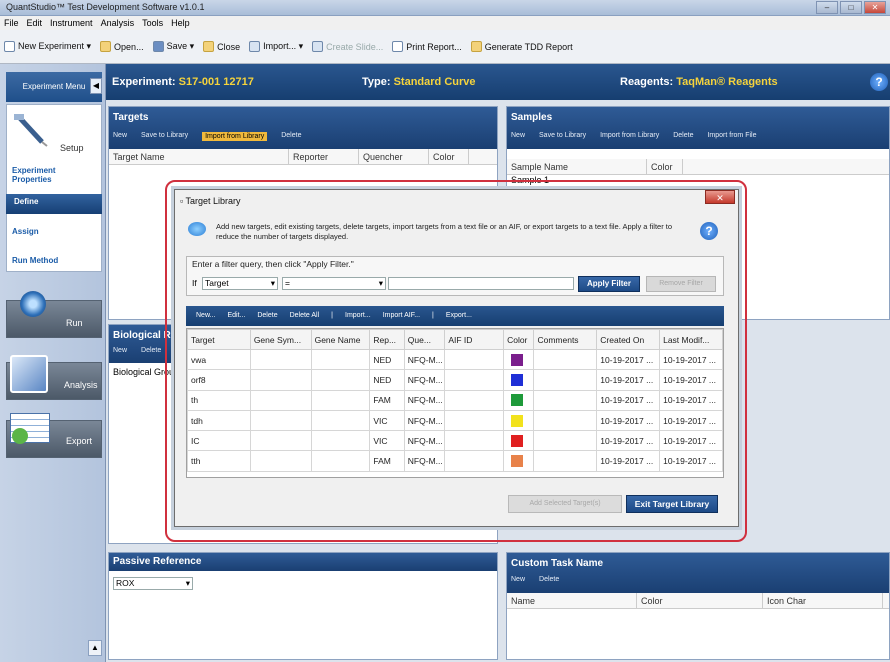 Image resolution: width=890 pixels, height=662 pixels. Describe the element at coordinates (394, 156) in the screenshot. I see `col-quencher: Quencher` at that location.